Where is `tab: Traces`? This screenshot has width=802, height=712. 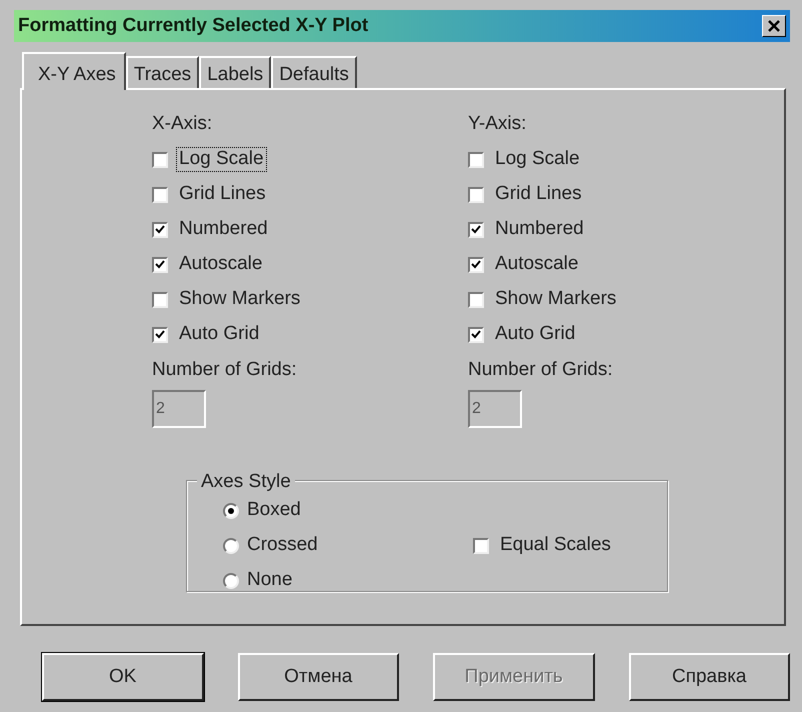
tab: Traces is located at coordinates (163, 72).